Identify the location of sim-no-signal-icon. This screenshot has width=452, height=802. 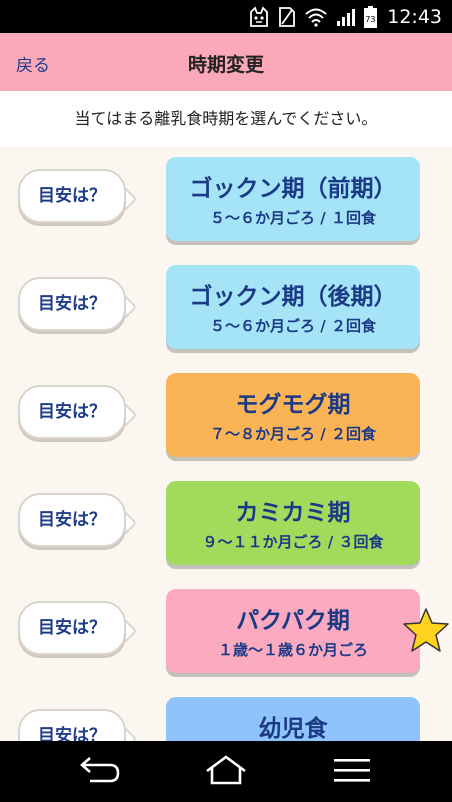
(287, 17).